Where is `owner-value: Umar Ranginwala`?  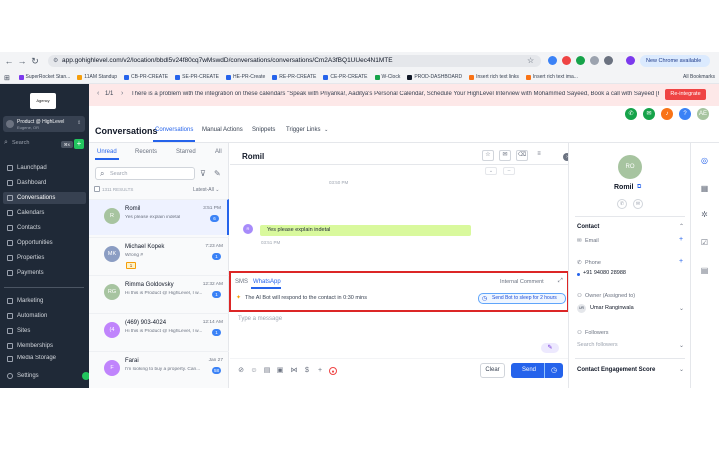 owner-value: Umar Ranginwala is located at coordinates (612, 308).